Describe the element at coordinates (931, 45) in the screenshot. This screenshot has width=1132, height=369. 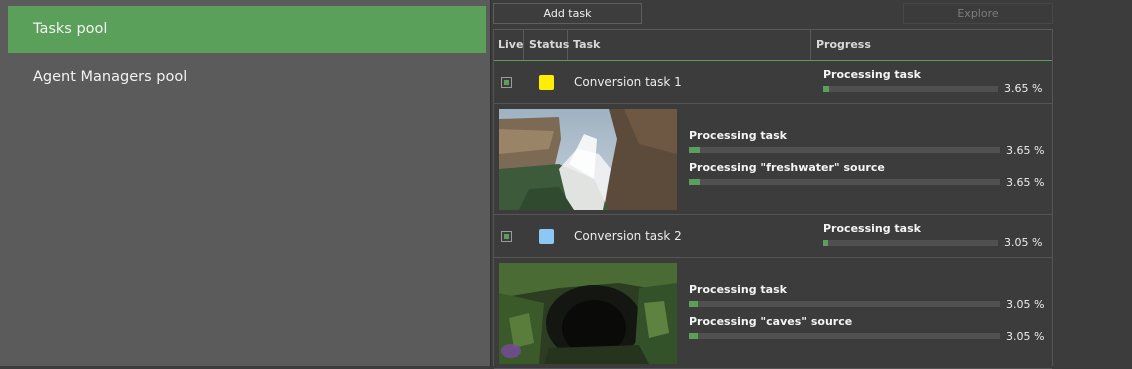
I see `column-header-progress: Progress` at that location.